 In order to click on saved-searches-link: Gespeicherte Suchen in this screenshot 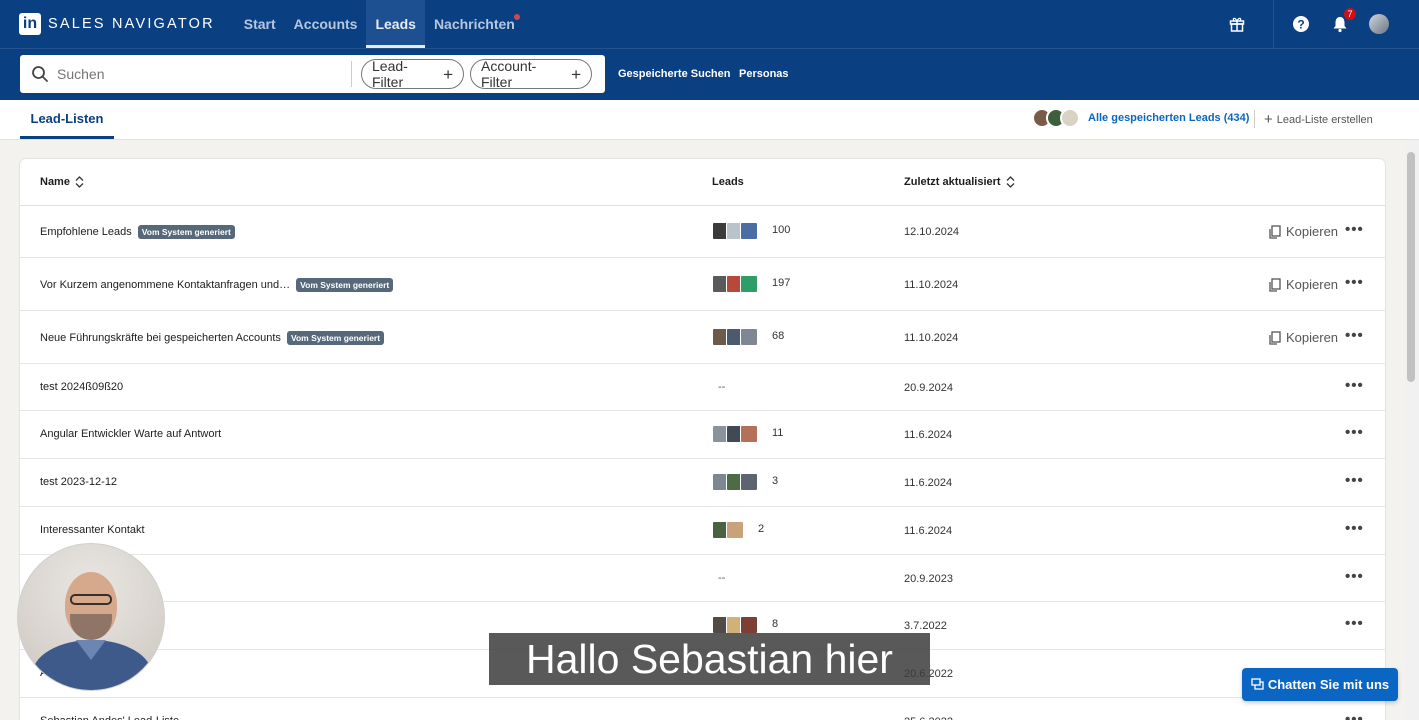, I will do `click(674, 74)`.